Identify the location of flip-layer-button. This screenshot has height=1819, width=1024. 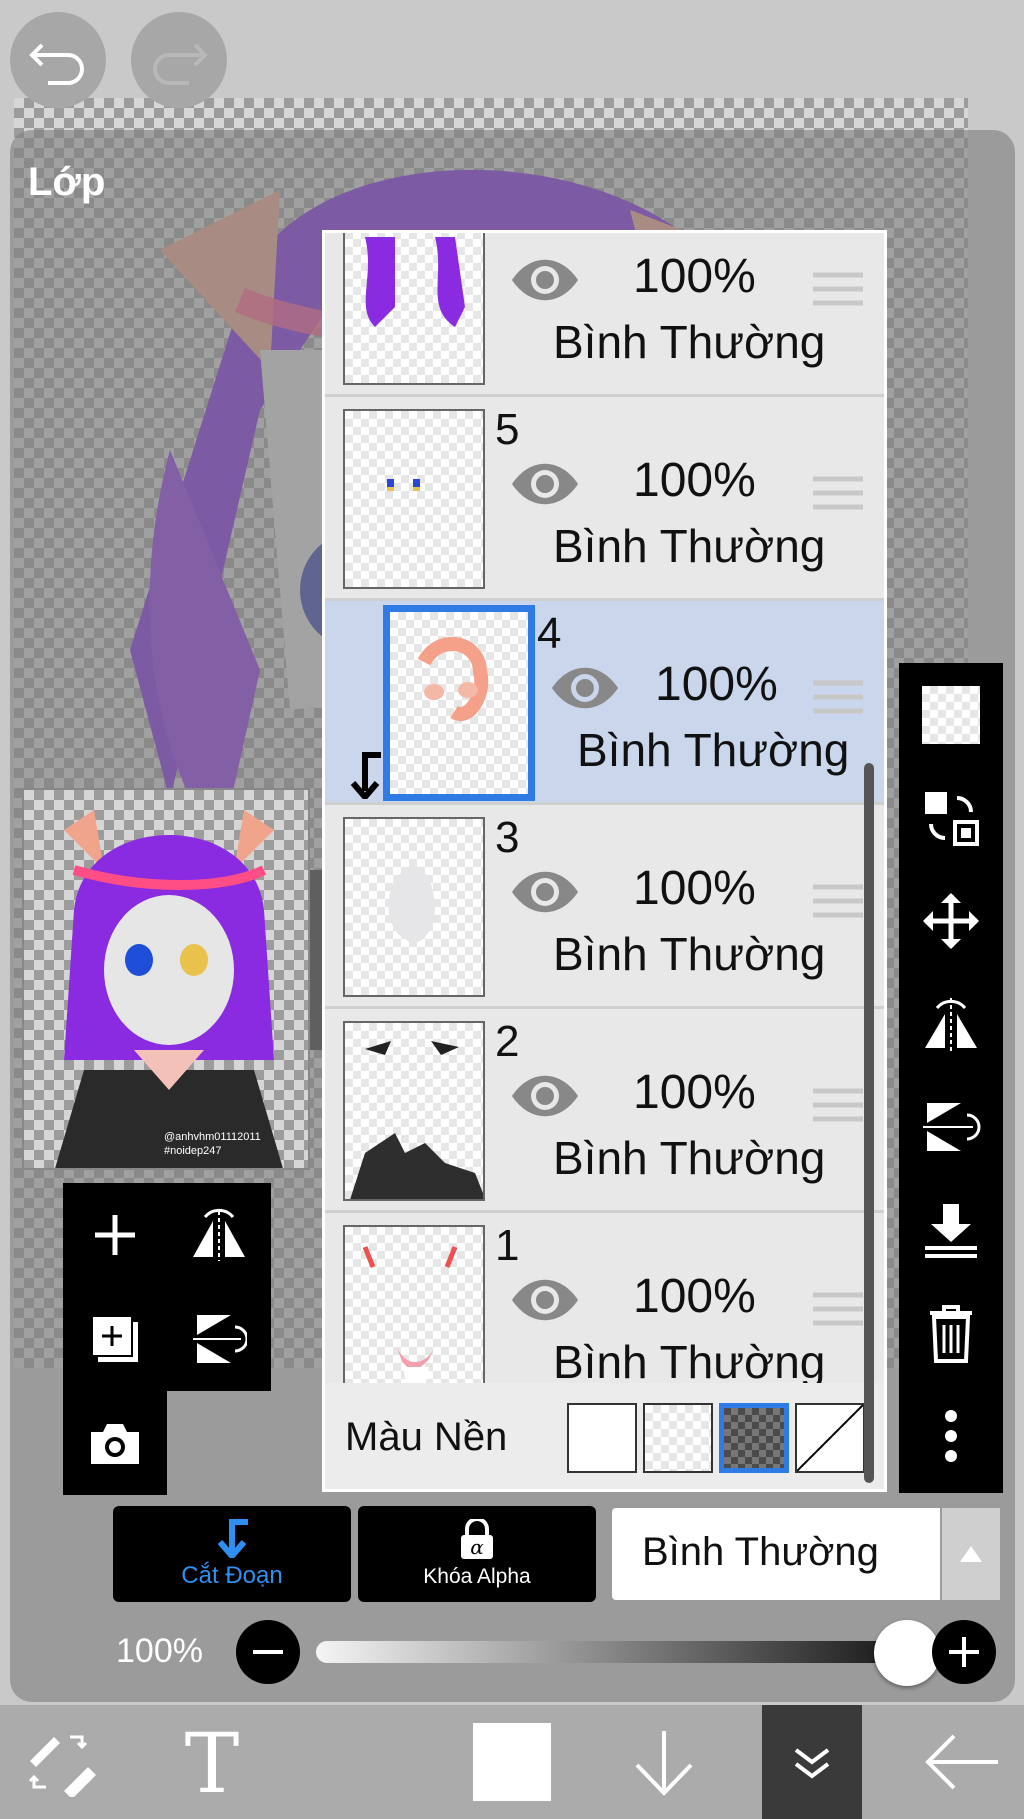
(219, 1235).